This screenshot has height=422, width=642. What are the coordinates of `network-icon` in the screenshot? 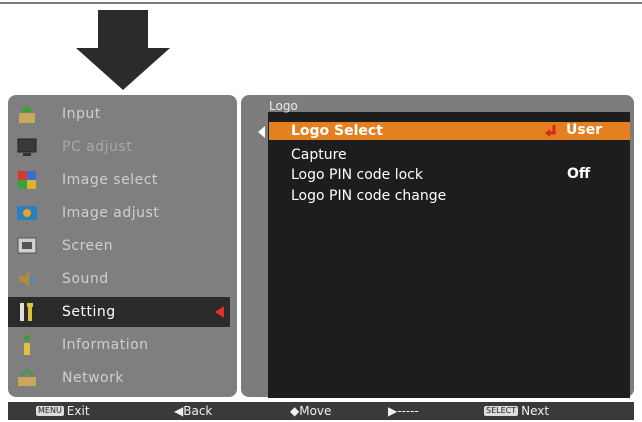 It's located at (27, 378).